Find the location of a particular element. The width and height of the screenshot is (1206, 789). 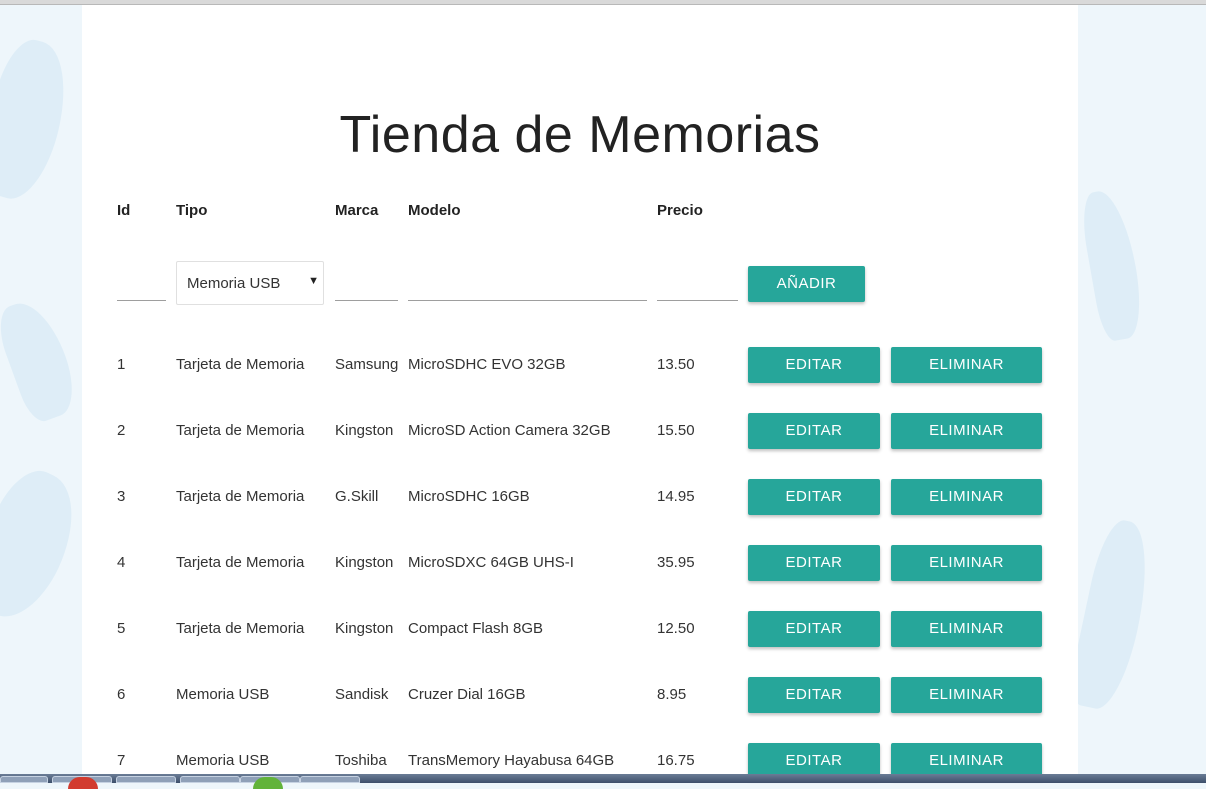

tipo-select: Memoria USB ▼ is located at coordinates (250, 283).